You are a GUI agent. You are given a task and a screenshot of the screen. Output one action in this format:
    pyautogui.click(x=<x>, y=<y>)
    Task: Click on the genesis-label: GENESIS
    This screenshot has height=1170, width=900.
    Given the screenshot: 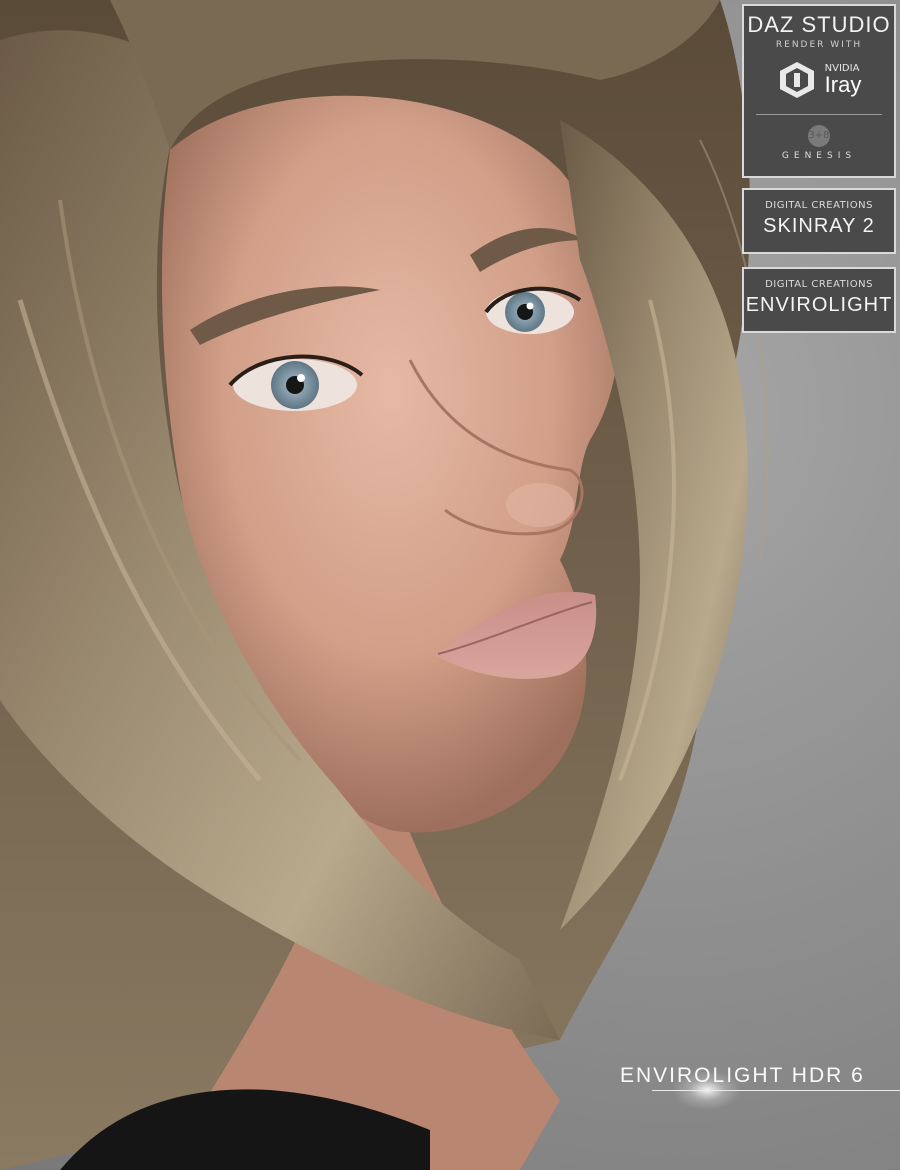 What is the action you would take?
    pyautogui.click(x=819, y=156)
    